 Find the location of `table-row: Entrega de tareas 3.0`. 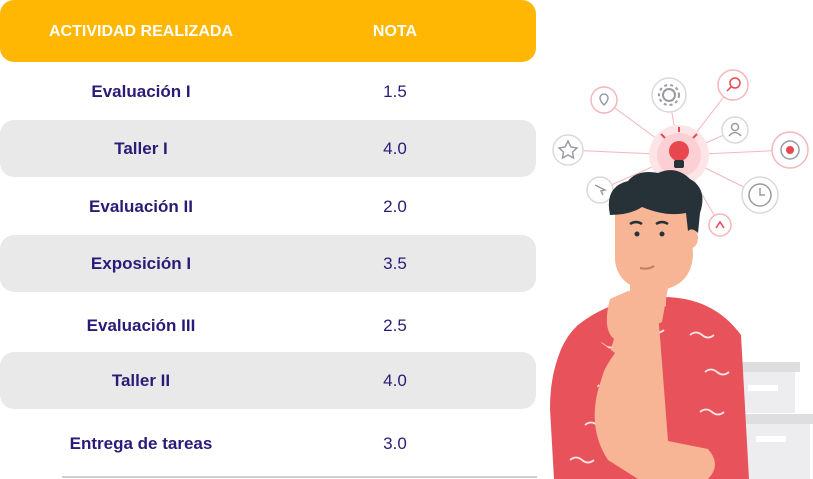

table-row: Entrega de tareas 3.0 is located at coordinates (268, 444).